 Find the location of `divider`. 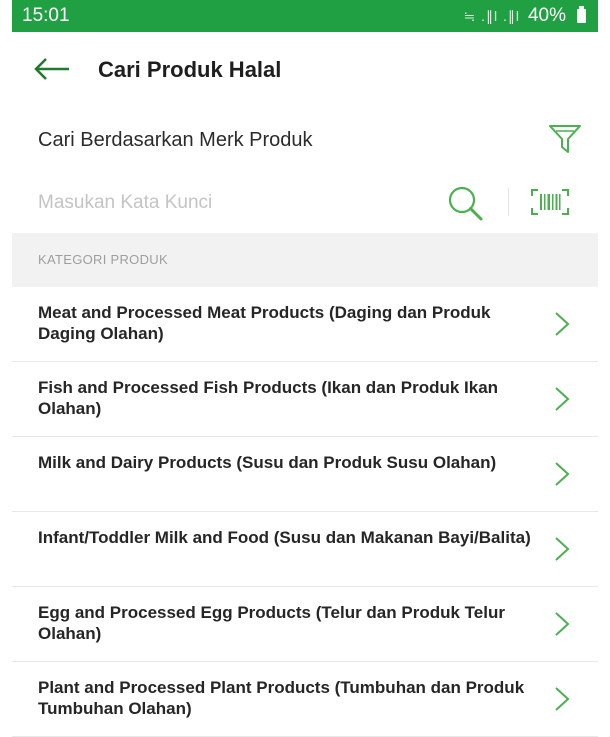

divider is located at coordinates (508, 202).